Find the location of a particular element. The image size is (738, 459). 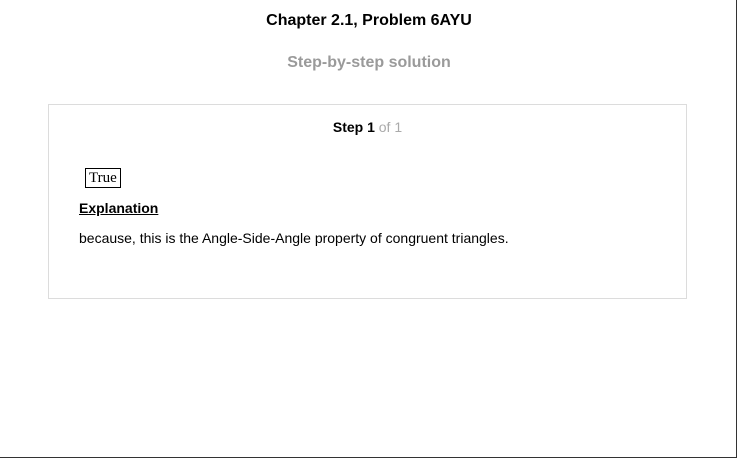

step-label: Step 1 is located at coordinates (353, 127).